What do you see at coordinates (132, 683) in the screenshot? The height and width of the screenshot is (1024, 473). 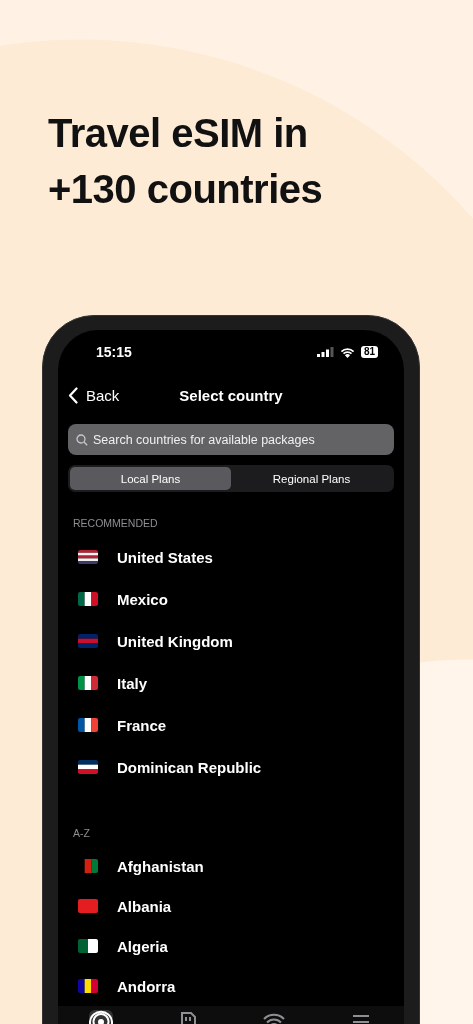 I see `country-name: Italy` at bounding box center [132, 683].